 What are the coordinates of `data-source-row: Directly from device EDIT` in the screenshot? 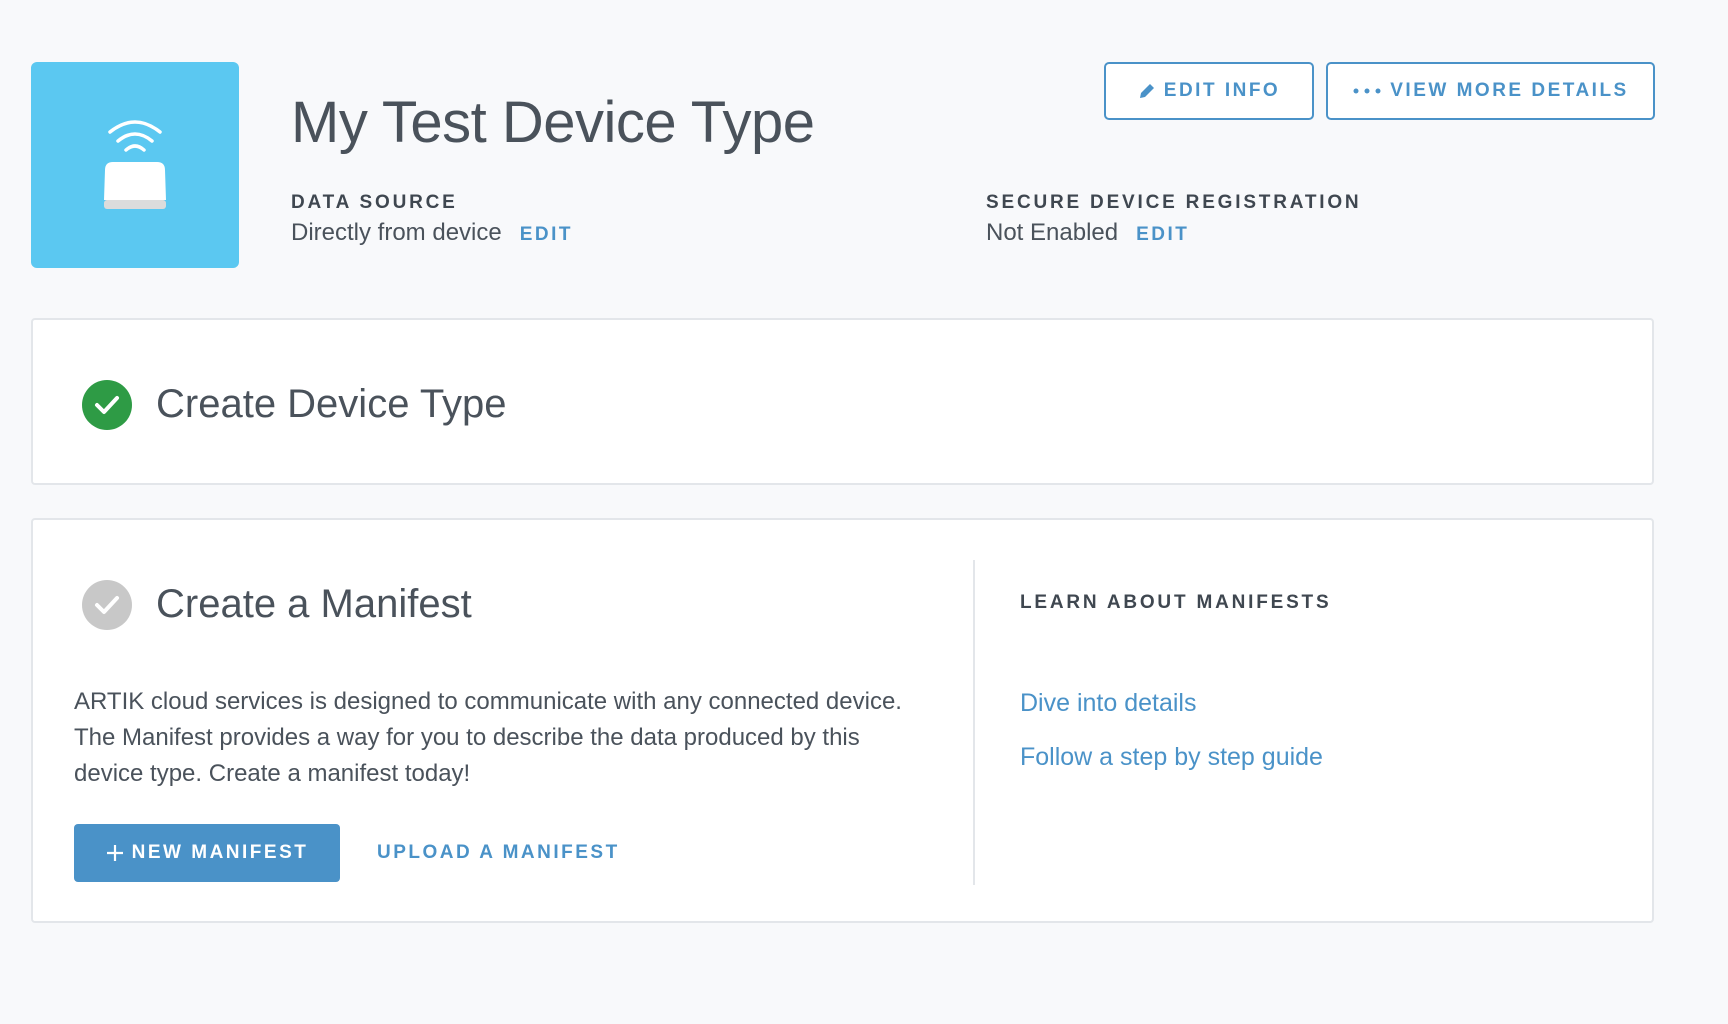 It's located at (432, 233).